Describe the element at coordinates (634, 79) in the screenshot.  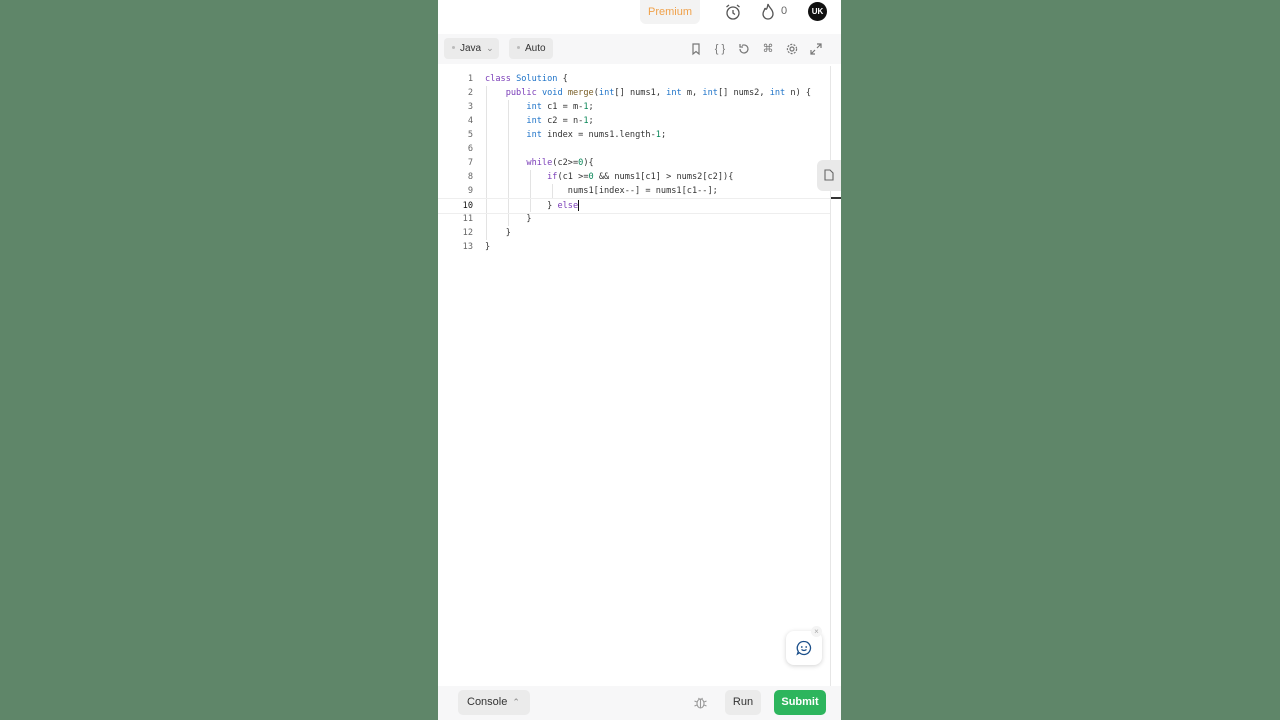
I see `code-line: 1 class Solution {` at that location.